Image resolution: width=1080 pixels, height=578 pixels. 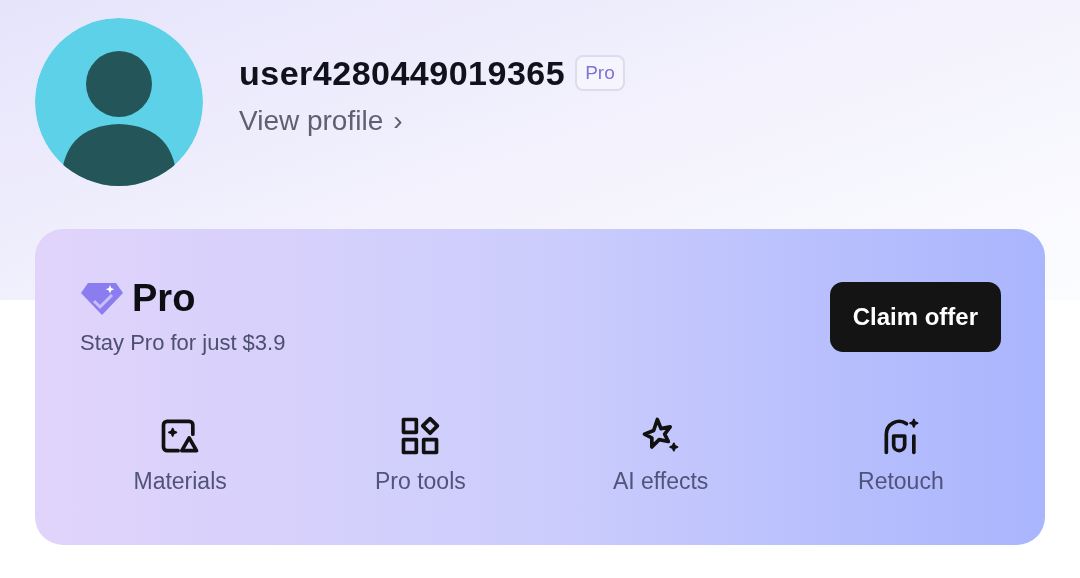 I want to click on pro-badge: Pro, so click(x=600, y=73).